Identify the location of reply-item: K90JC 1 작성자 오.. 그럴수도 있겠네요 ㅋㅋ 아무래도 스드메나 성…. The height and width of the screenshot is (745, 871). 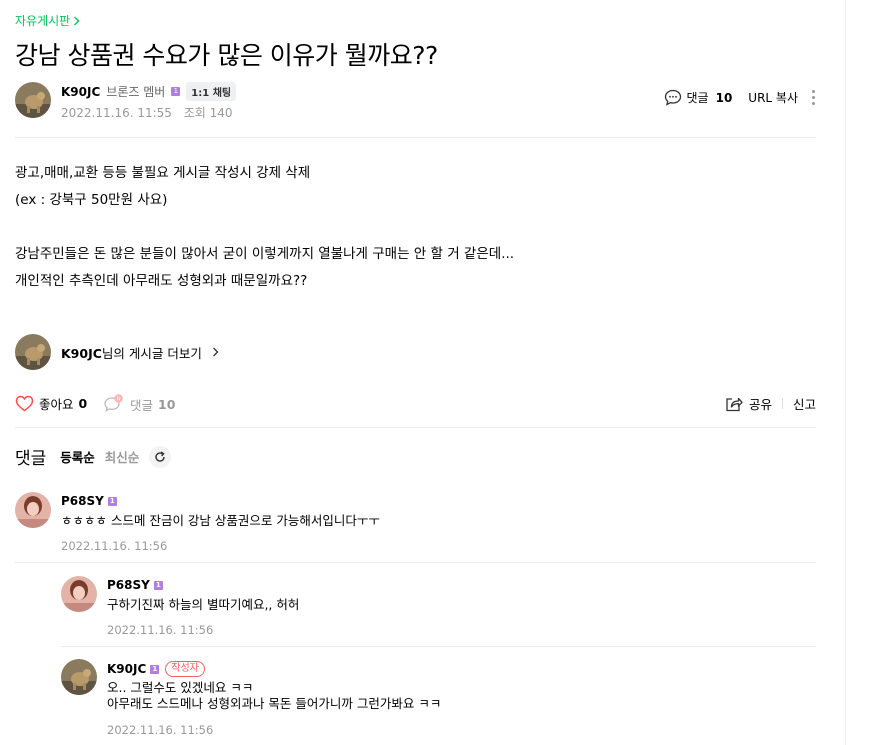
(438, 702).